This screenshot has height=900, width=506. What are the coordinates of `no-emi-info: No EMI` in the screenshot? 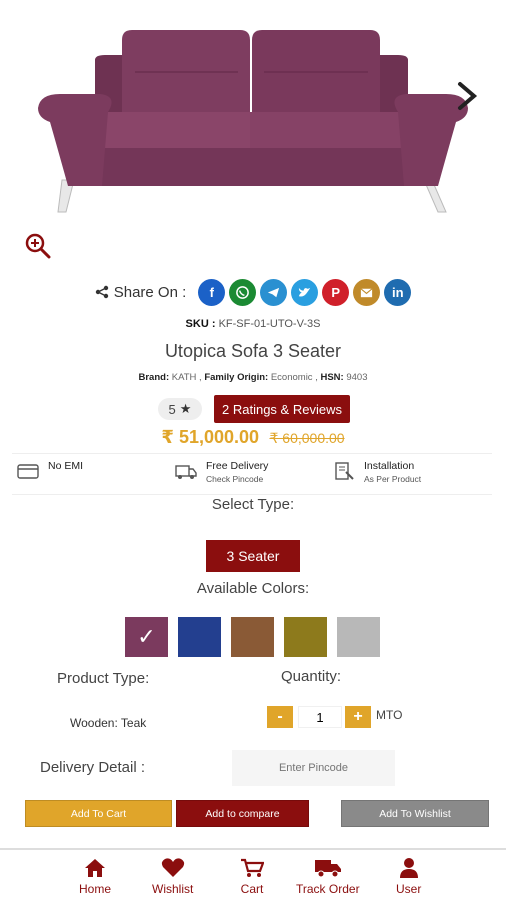 It's located at (49, 471).